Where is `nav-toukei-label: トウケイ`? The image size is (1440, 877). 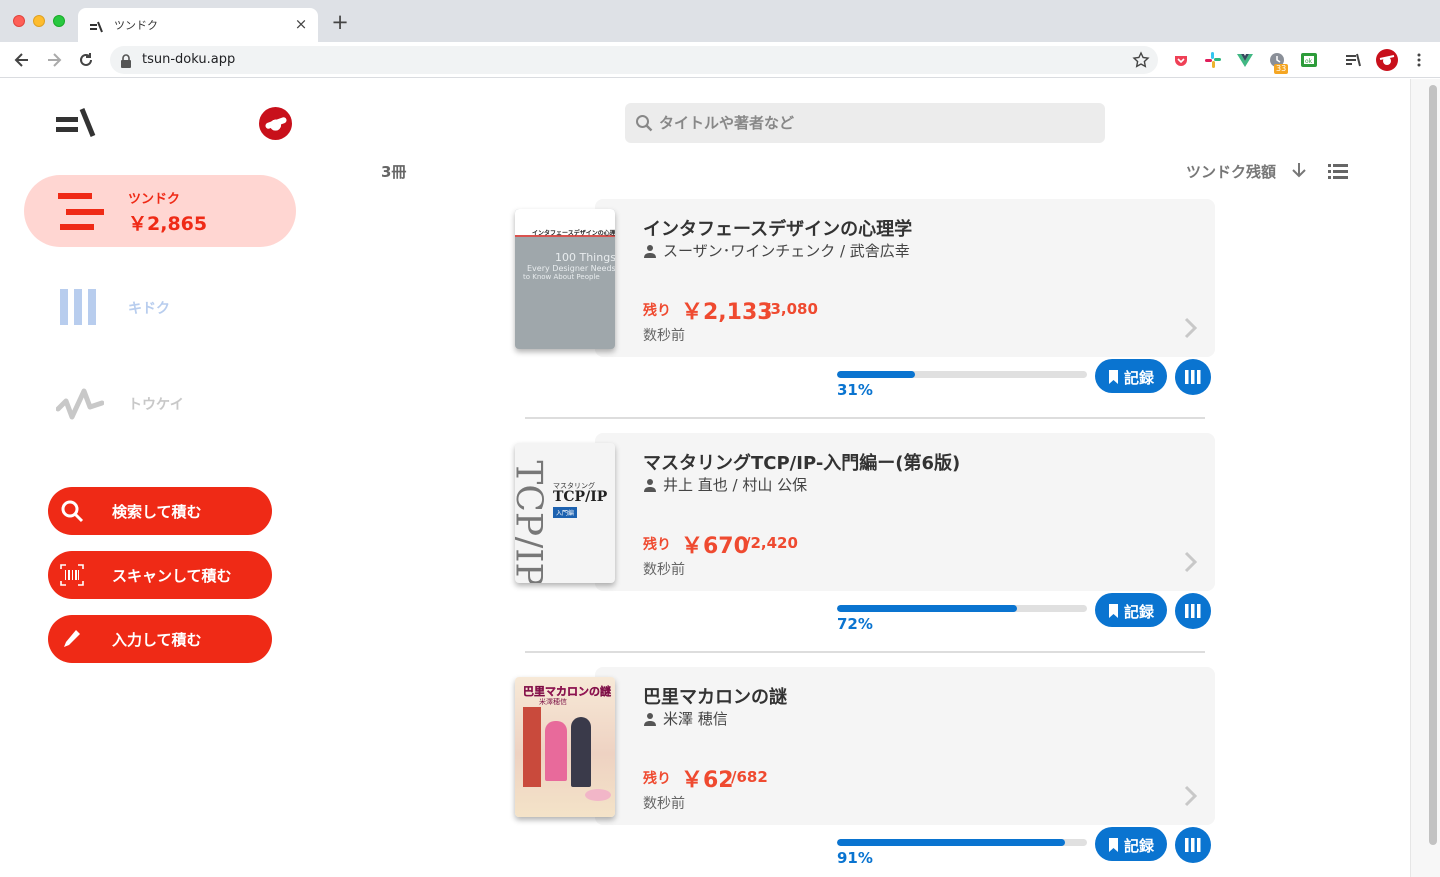
nav-toukei-label: トウケイ is located at coordinates (156, 405).